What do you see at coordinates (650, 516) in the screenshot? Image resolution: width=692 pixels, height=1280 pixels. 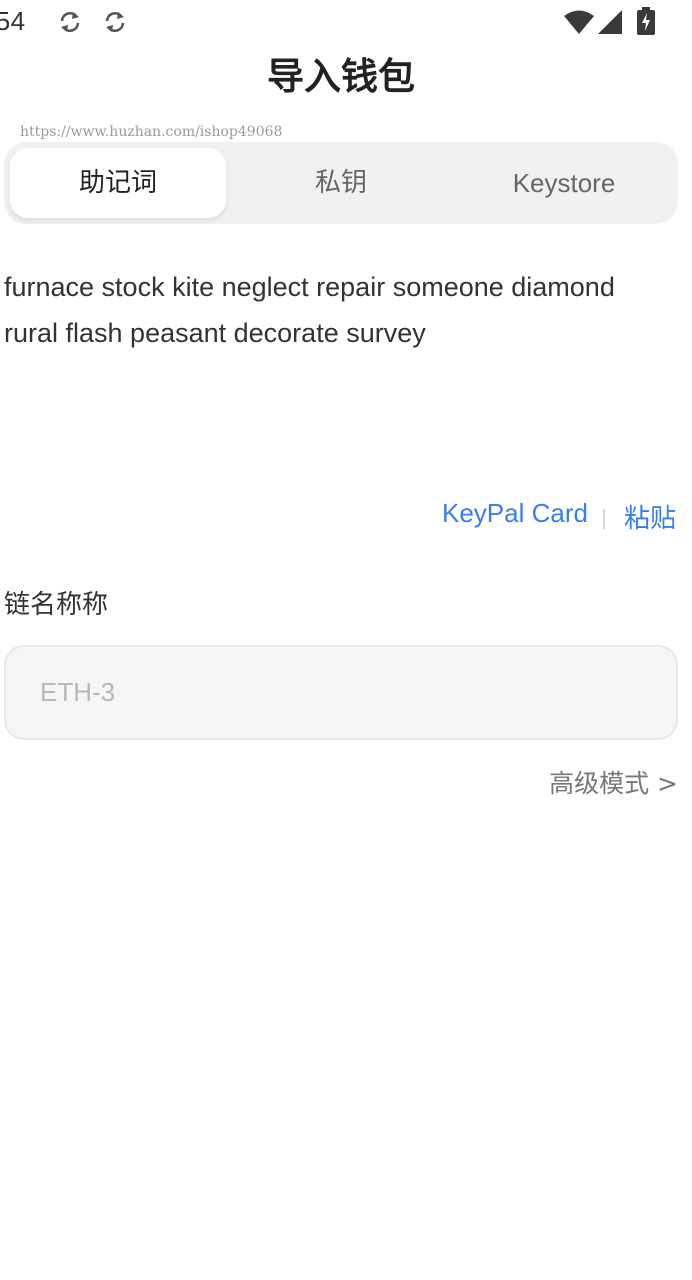 I see `paste-button: 粘贴` at bounding box center [650, 516].